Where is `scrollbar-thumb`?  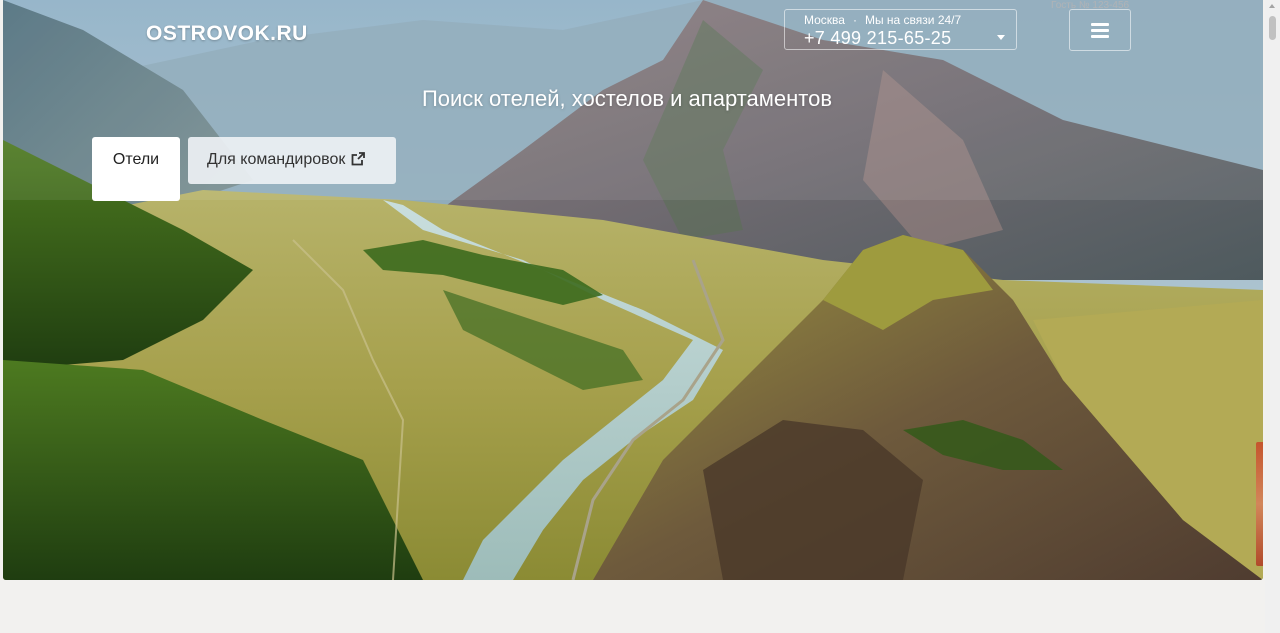
scrollbar-thumb is located at coordinates (1272, 28).